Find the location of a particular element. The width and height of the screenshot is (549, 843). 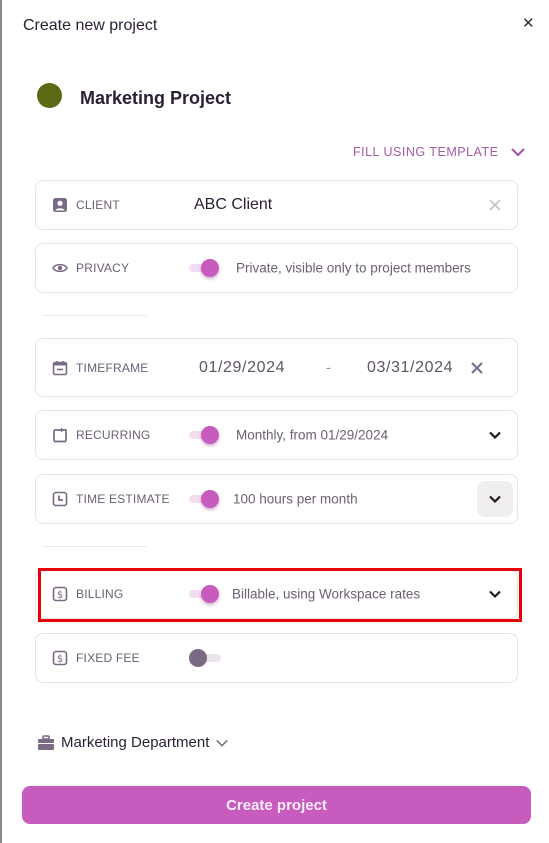

fixed-fee-label: FIXED FEE is located at coordinates (108, 658).